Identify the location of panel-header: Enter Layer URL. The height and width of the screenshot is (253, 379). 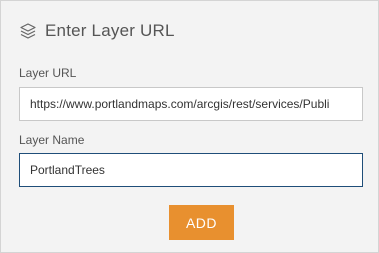
(97, 31).